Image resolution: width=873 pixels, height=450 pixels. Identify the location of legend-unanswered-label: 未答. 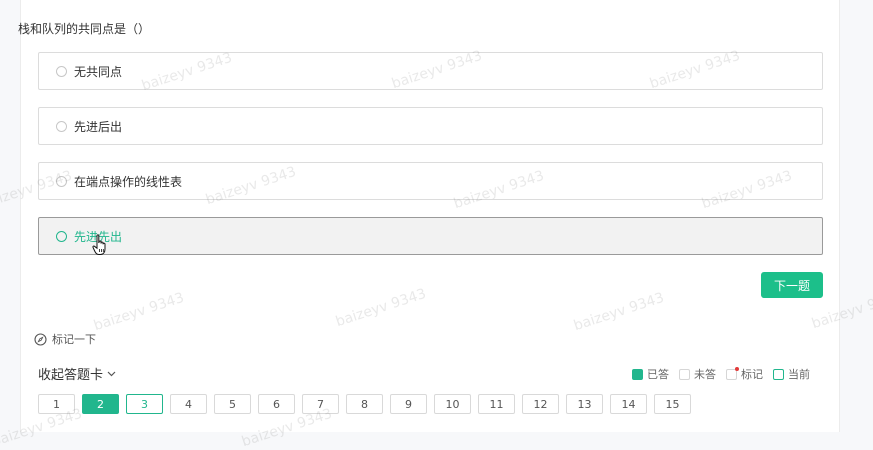
(705, 374).